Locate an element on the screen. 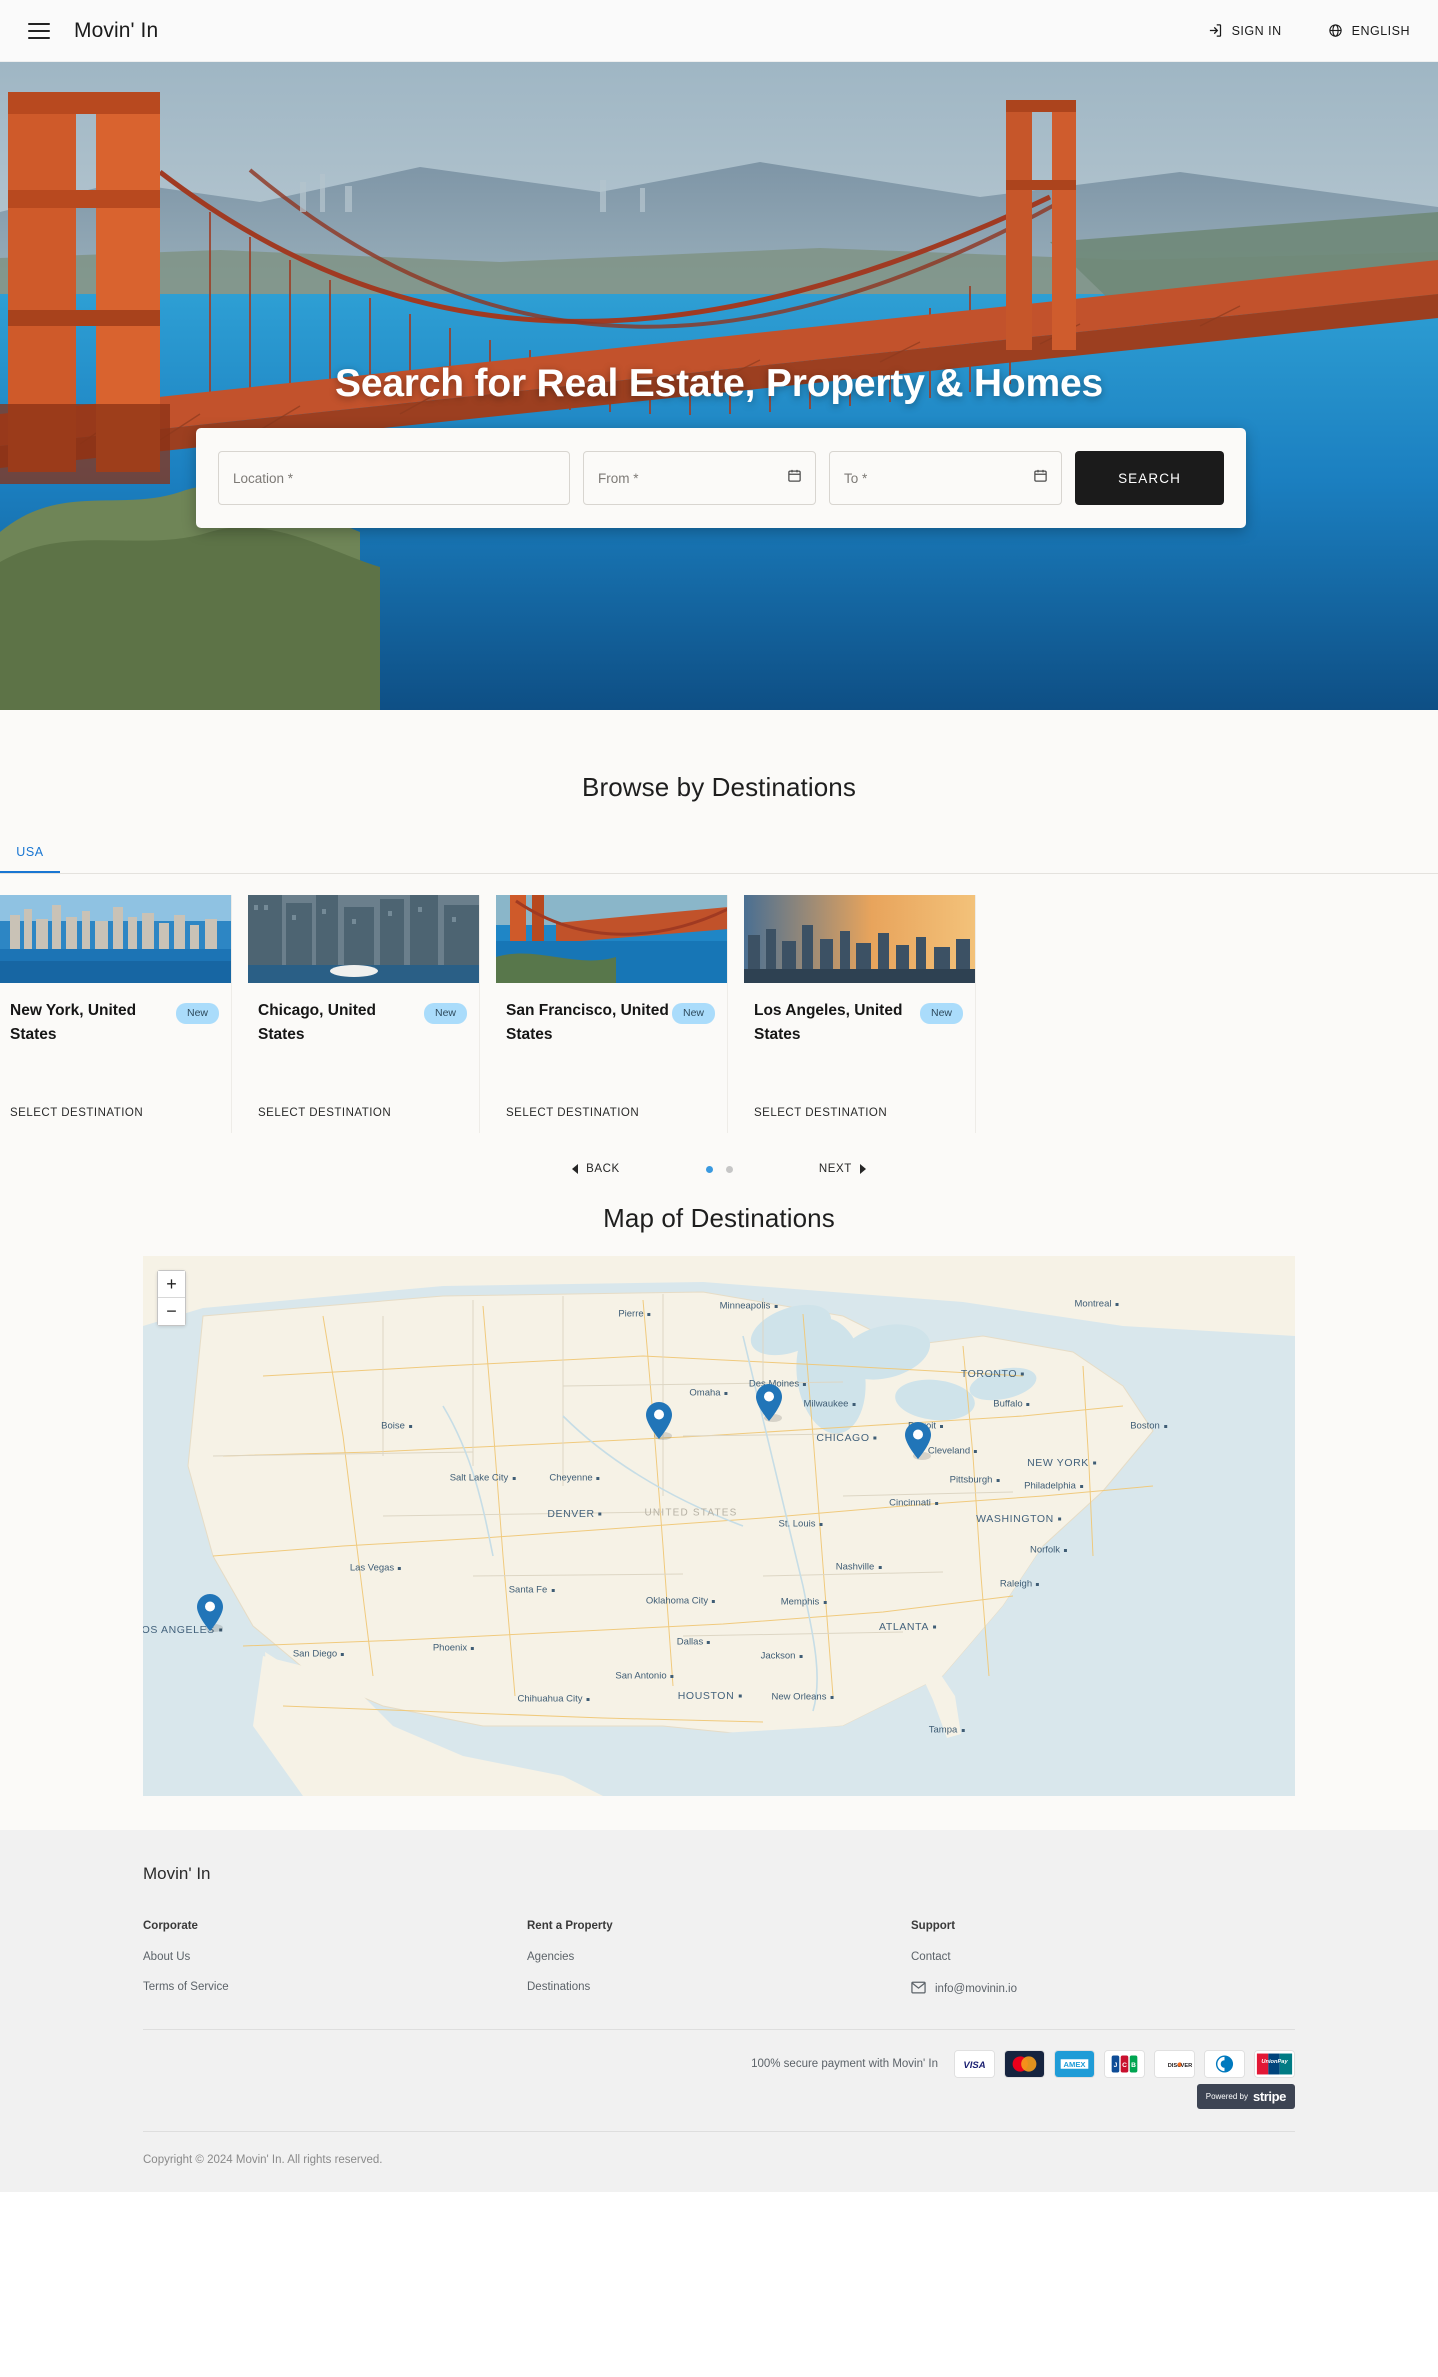 The width and height of the screenshot is (1438, 2377). tab-usa: USA is located at coordinates (30, 859).